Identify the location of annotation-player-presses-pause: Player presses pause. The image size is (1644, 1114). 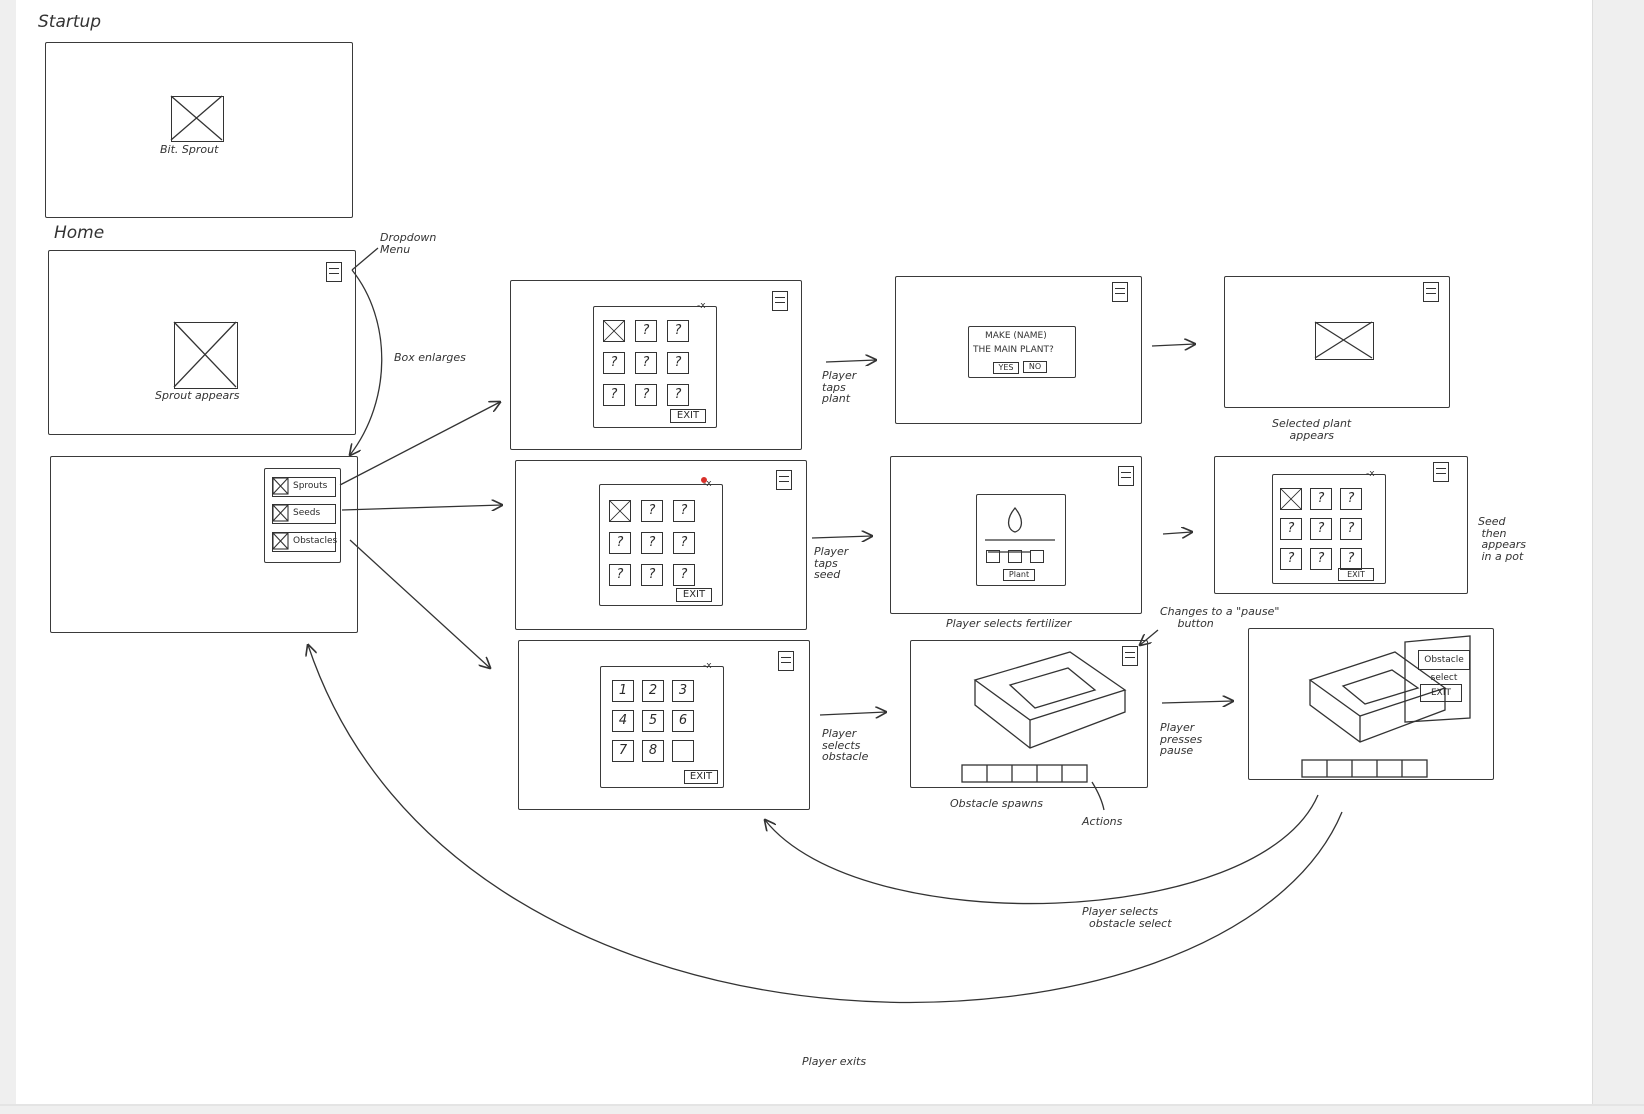
(1181, 739).